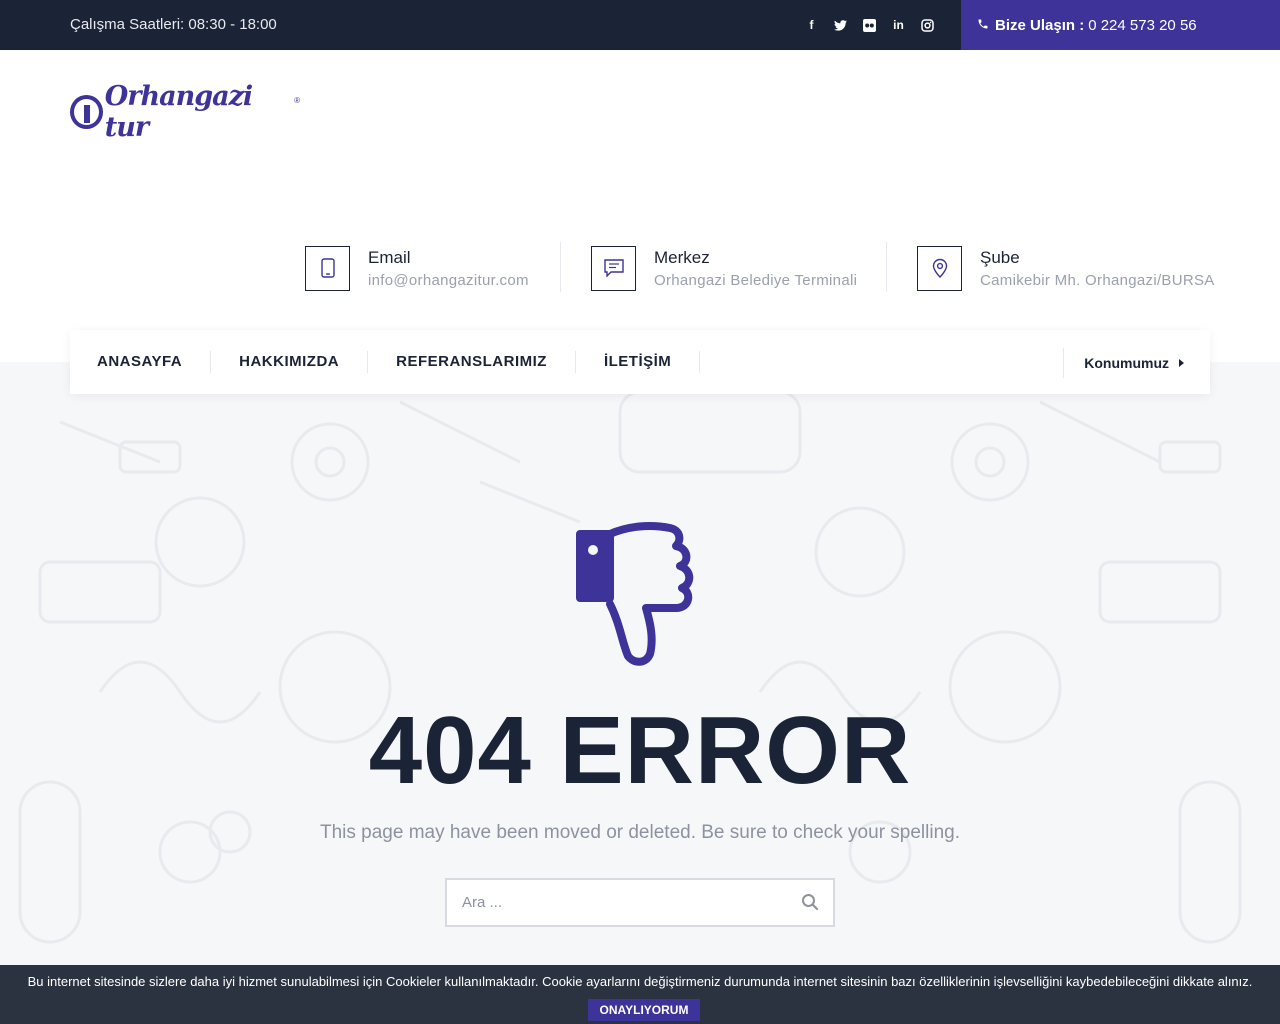  I want to click on facebook-icon: f, so click(811, 25).